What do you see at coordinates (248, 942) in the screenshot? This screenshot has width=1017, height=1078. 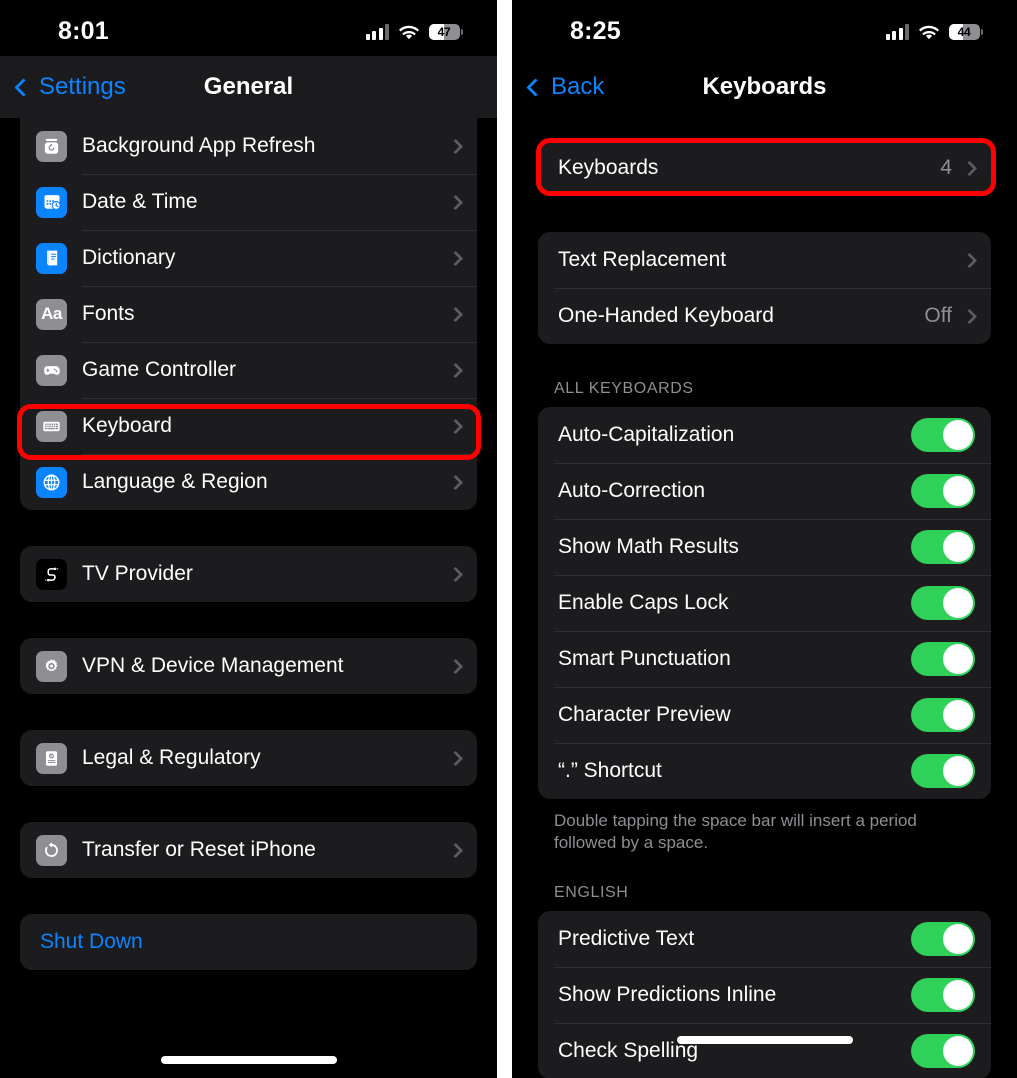 I see `shut-down-button: Shut Down` at bounding box center [248, 942].